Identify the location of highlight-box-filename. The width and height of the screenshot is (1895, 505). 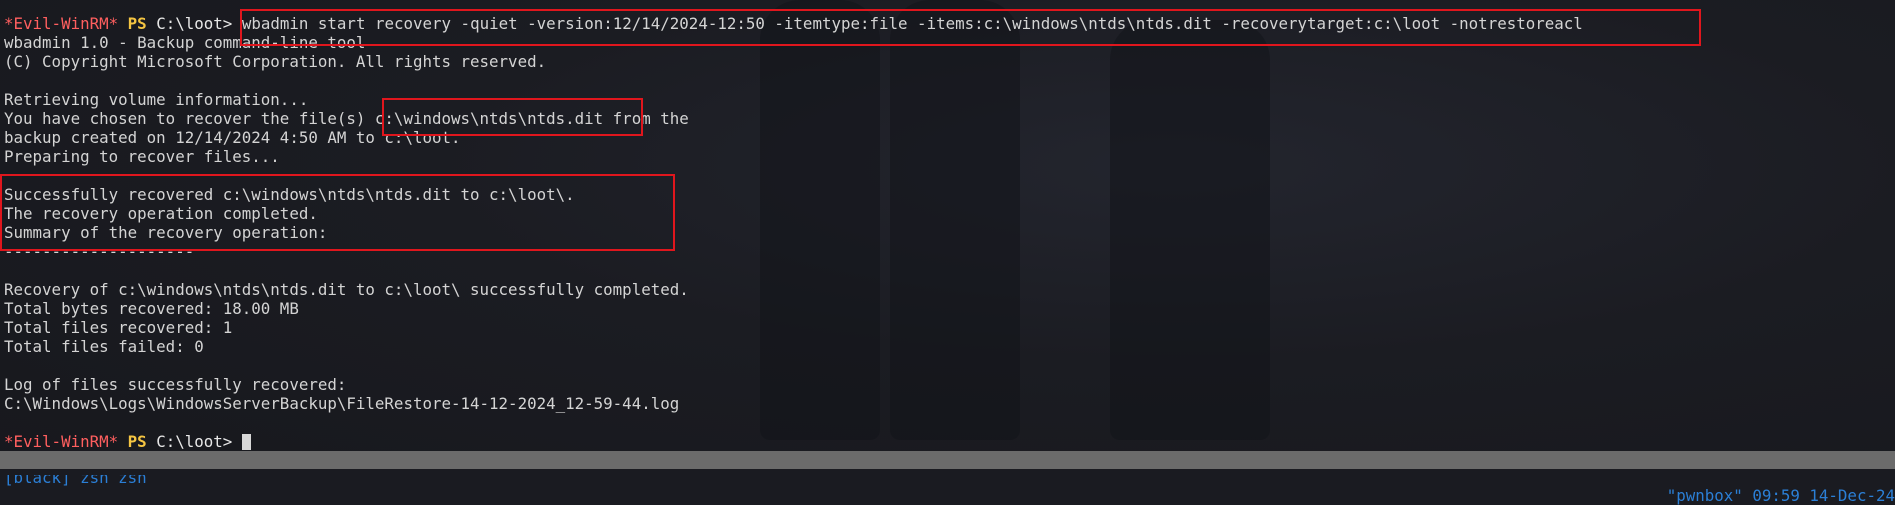
(512, 117).